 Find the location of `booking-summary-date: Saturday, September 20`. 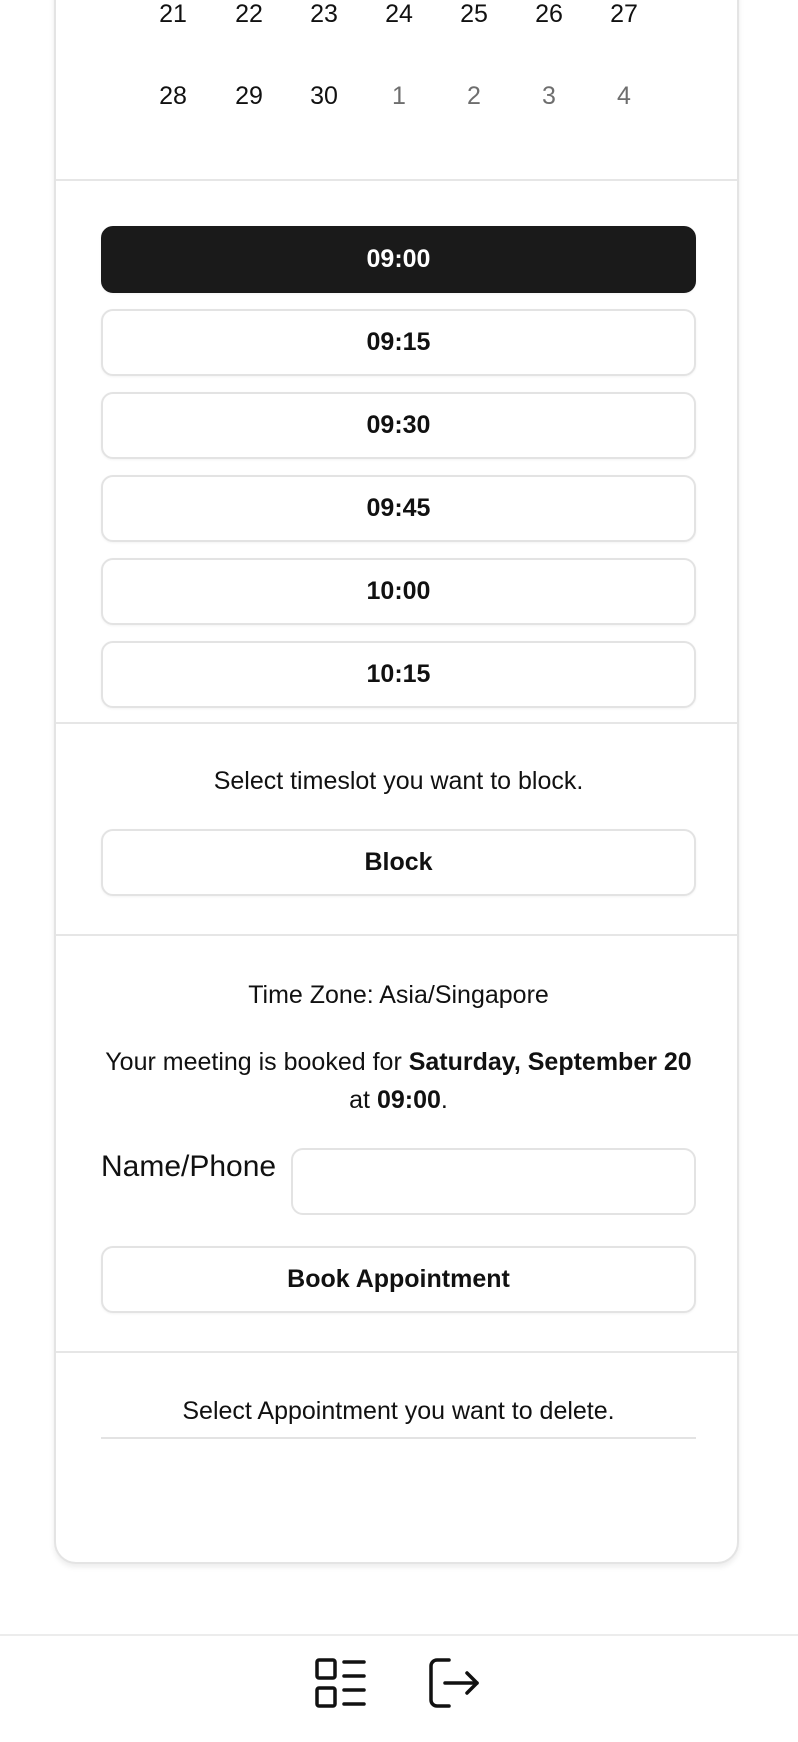

booking-summary-date: Saturday, September 20 is located at coordinates (550, 1062).